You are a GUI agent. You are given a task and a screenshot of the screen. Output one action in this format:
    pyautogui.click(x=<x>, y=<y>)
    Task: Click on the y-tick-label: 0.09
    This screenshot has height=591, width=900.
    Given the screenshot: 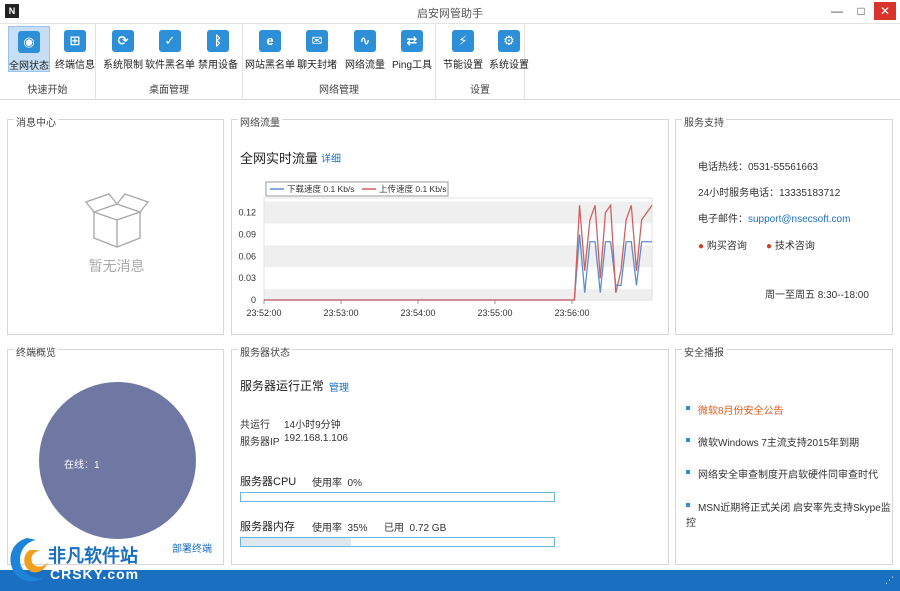 What is the action you would take?
    pyautogui.click(x=247, y=234)
    